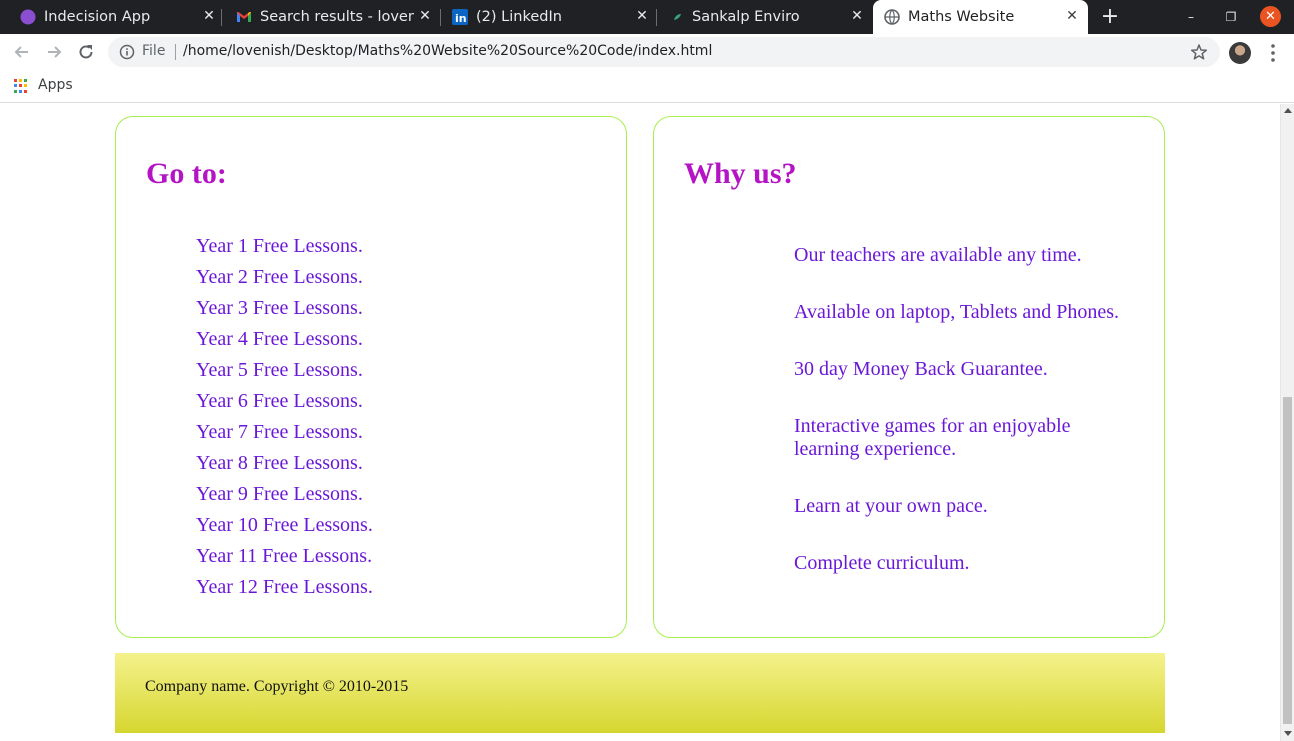 The height and width of the screenshot is (741, 1294). What do you see at coordinates (746, 17) in the screenshot?
I see `tab-title: Sankalp Enviro` at bounding box center [746, 17].